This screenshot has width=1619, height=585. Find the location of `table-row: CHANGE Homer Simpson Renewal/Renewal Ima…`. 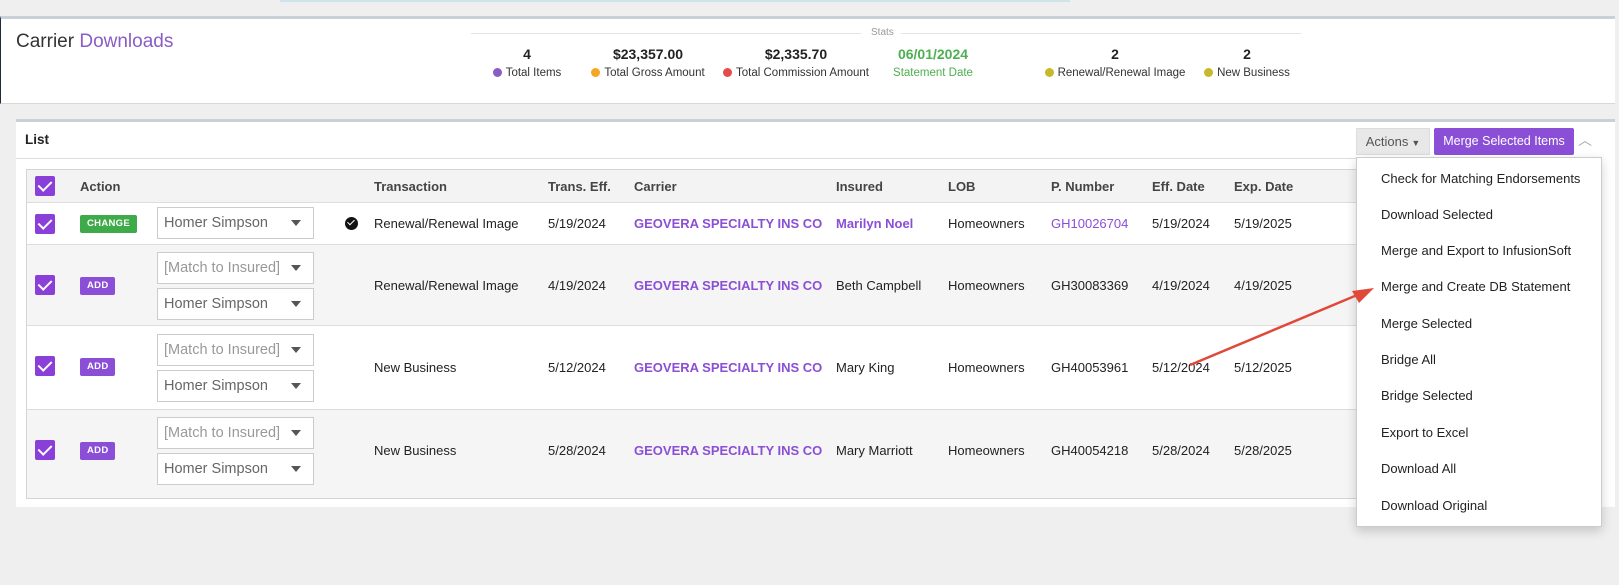

table-row: CHANGE Homer Simpson Renewal/Renewal Ima… is located at coordinates (696, 224).